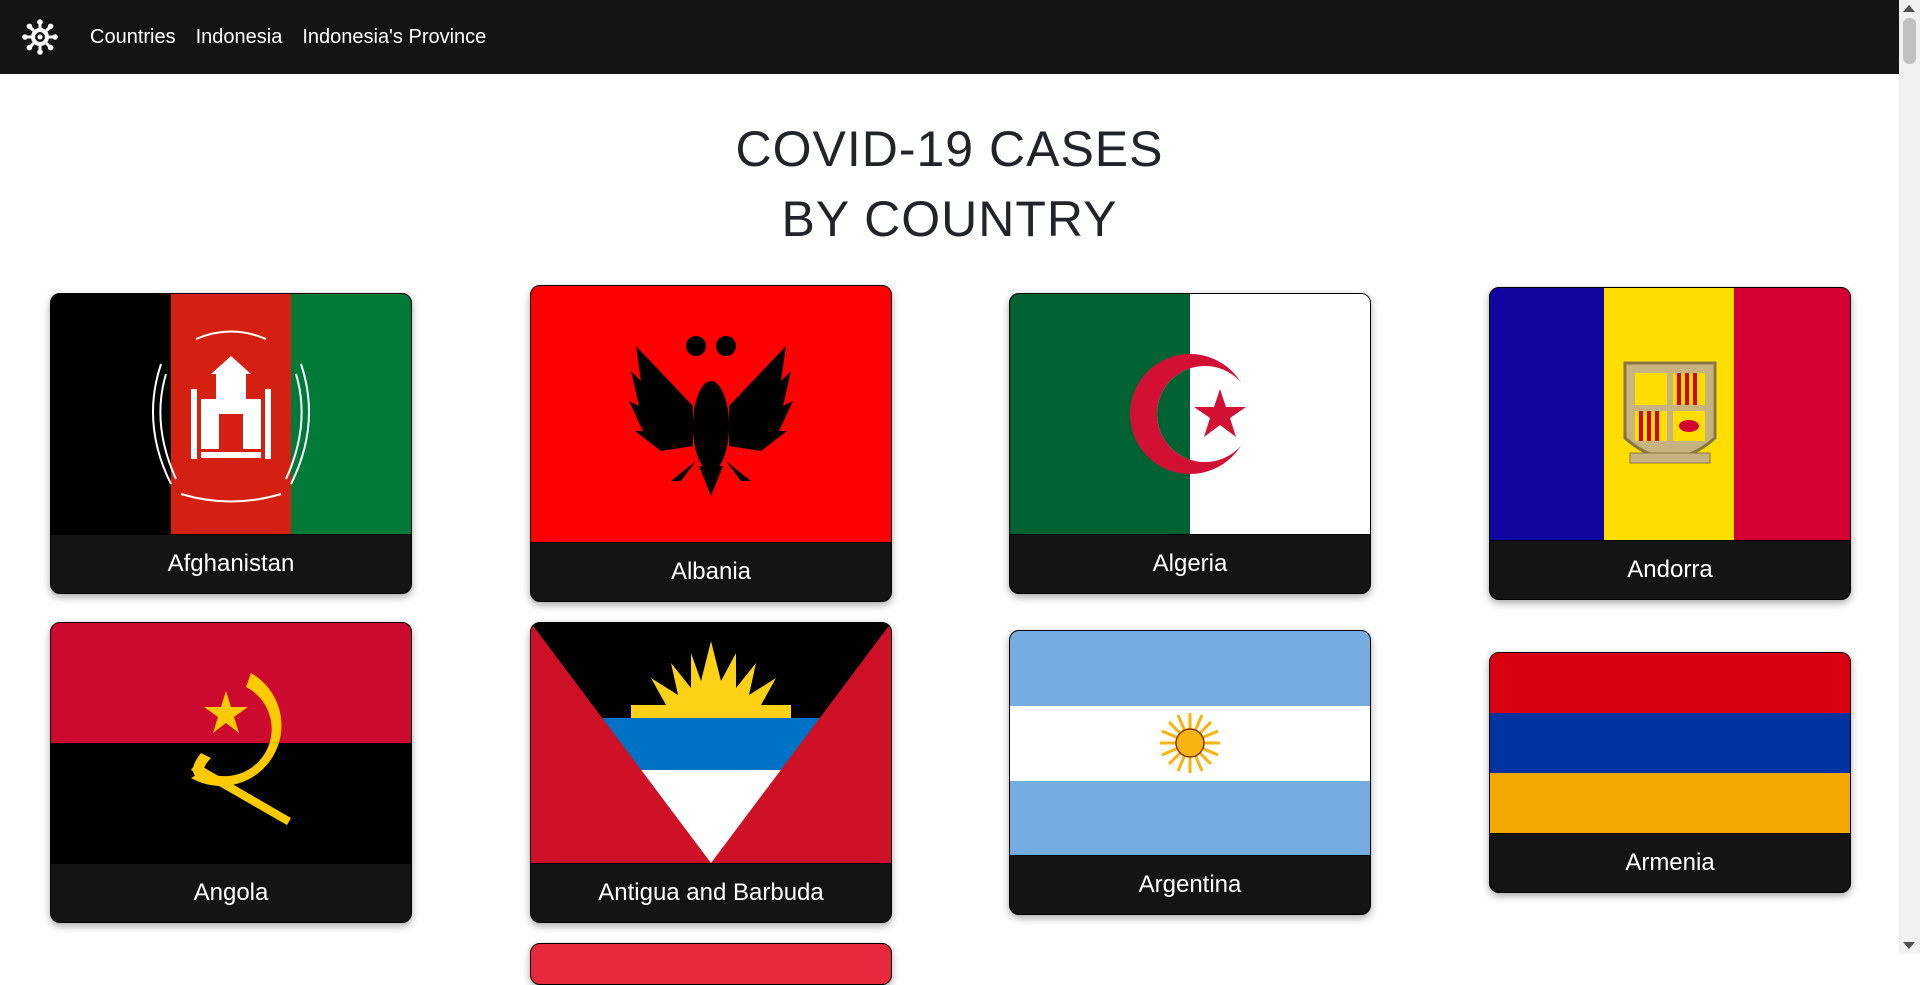  I want to click on country-card-afghanistan: Afghanistan, so click(231, 443).